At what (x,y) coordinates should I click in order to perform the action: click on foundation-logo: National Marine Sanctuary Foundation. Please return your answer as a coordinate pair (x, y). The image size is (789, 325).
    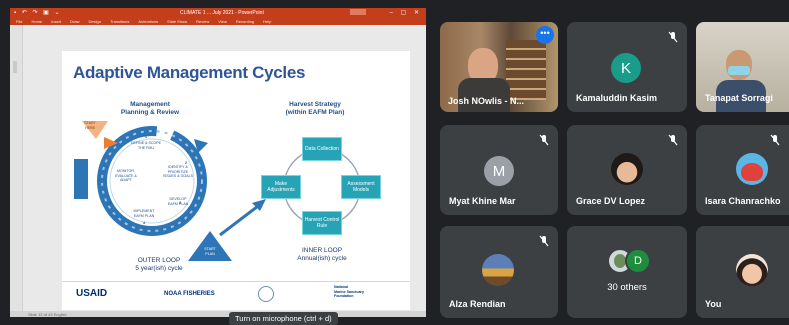
    Looking at the image, I should click on (349, 291).